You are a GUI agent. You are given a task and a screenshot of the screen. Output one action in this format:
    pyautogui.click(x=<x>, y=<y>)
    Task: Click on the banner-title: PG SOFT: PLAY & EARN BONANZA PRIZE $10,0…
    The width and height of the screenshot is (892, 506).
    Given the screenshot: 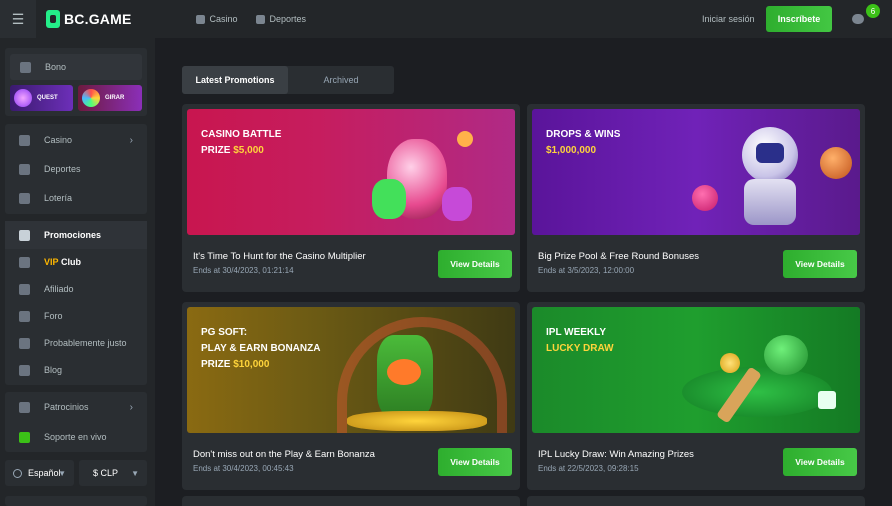 What is the action you would take?
    pyautogui.click(x=260, y=349)
    